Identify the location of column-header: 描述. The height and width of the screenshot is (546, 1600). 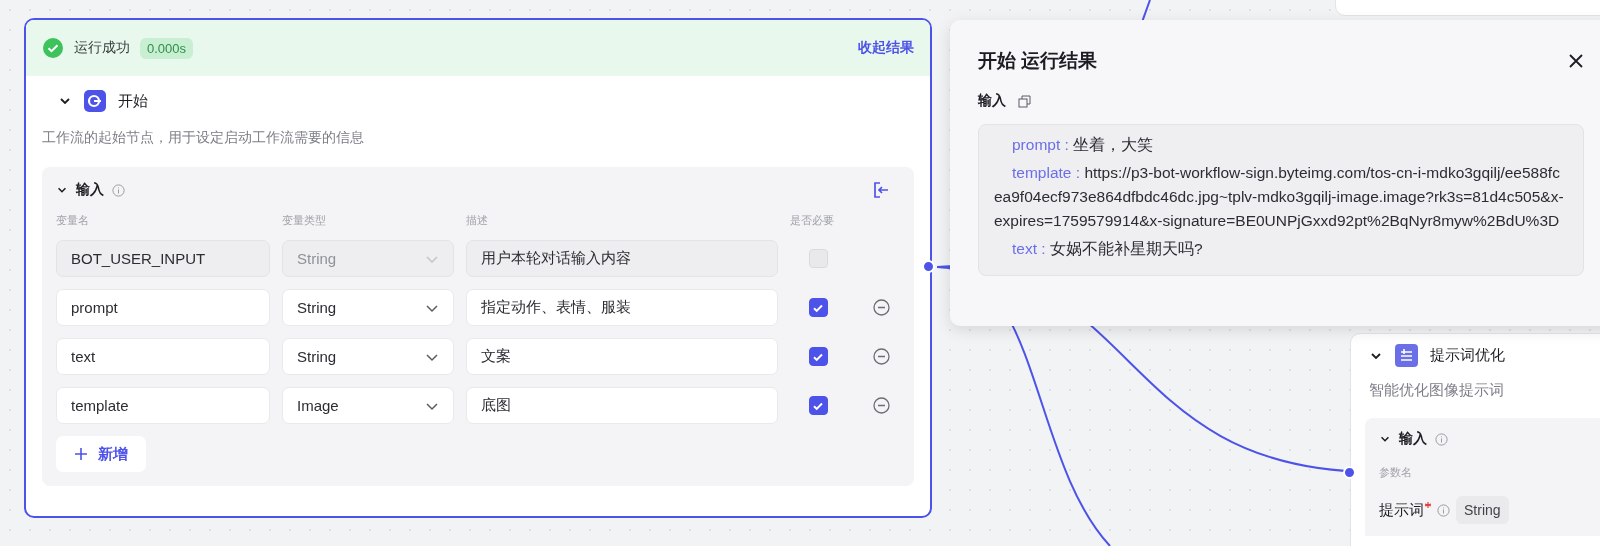
(477, 220).